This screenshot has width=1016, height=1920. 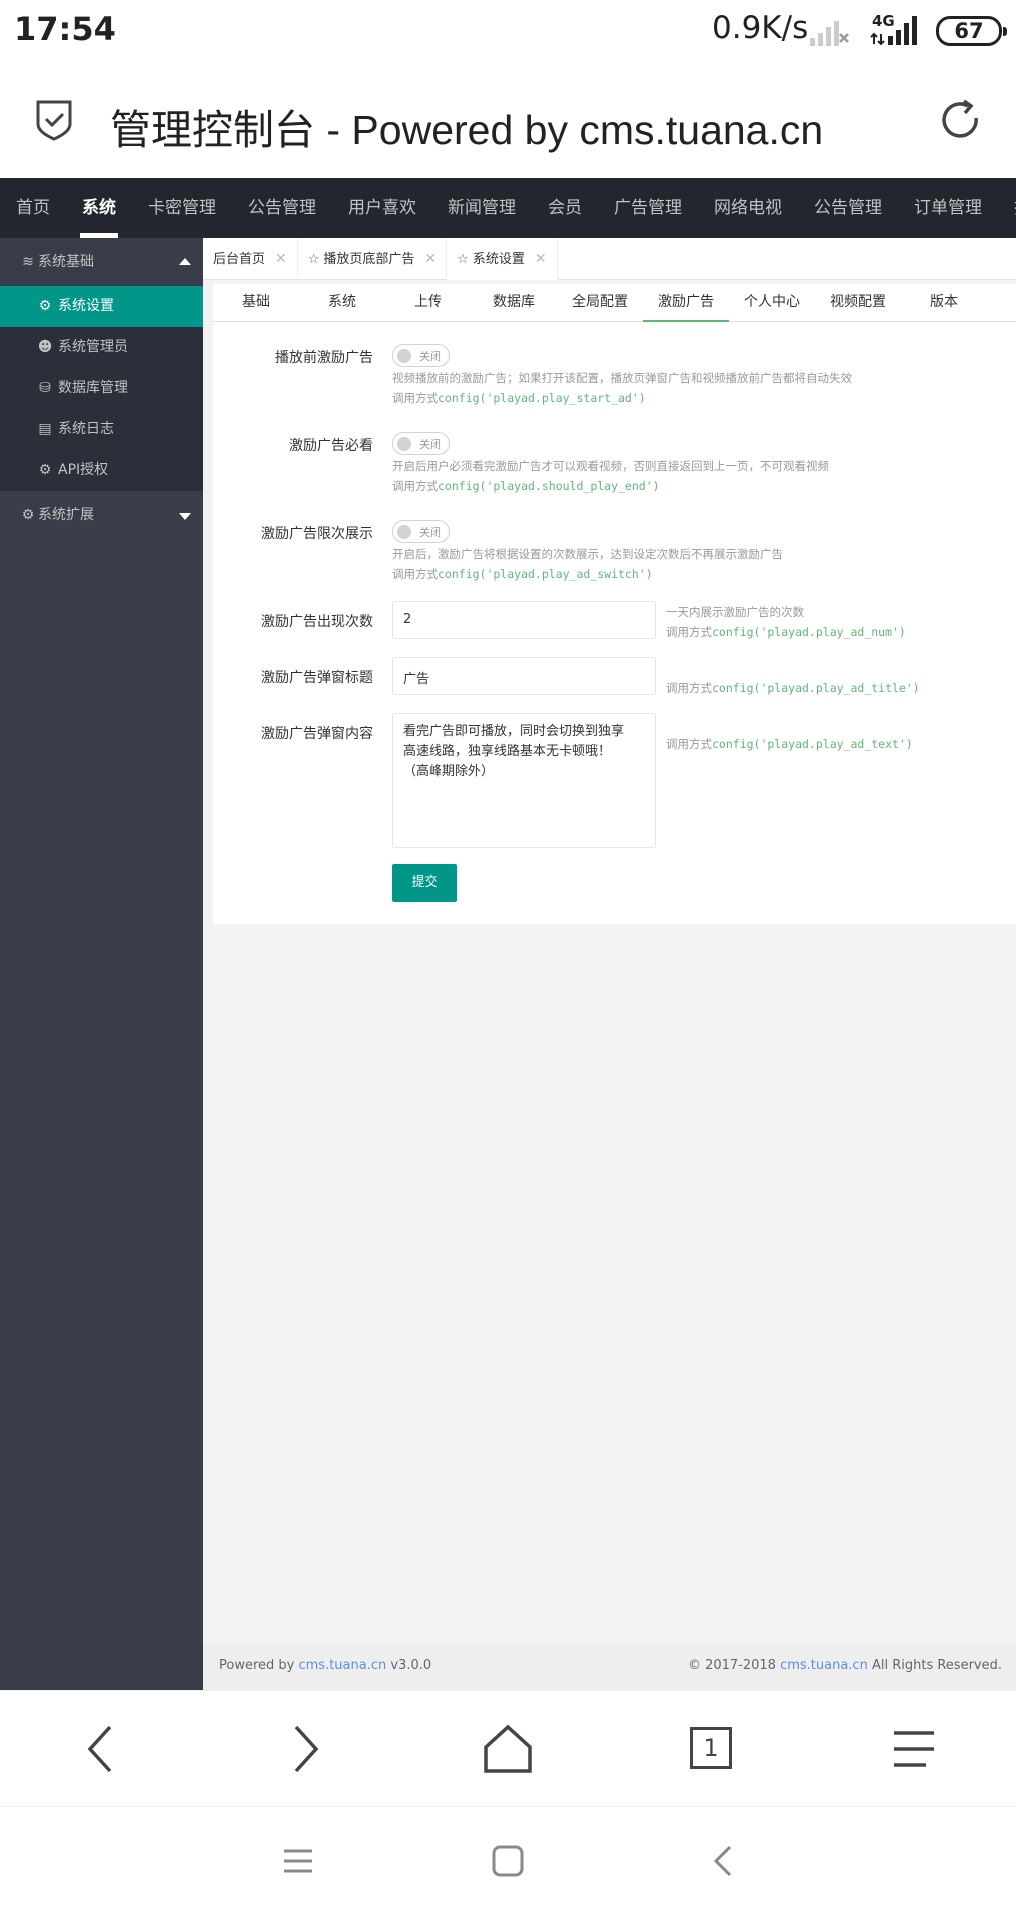 I want to click on usage-code: config('playad.play_ad_text'), so click(x=812, y=744).